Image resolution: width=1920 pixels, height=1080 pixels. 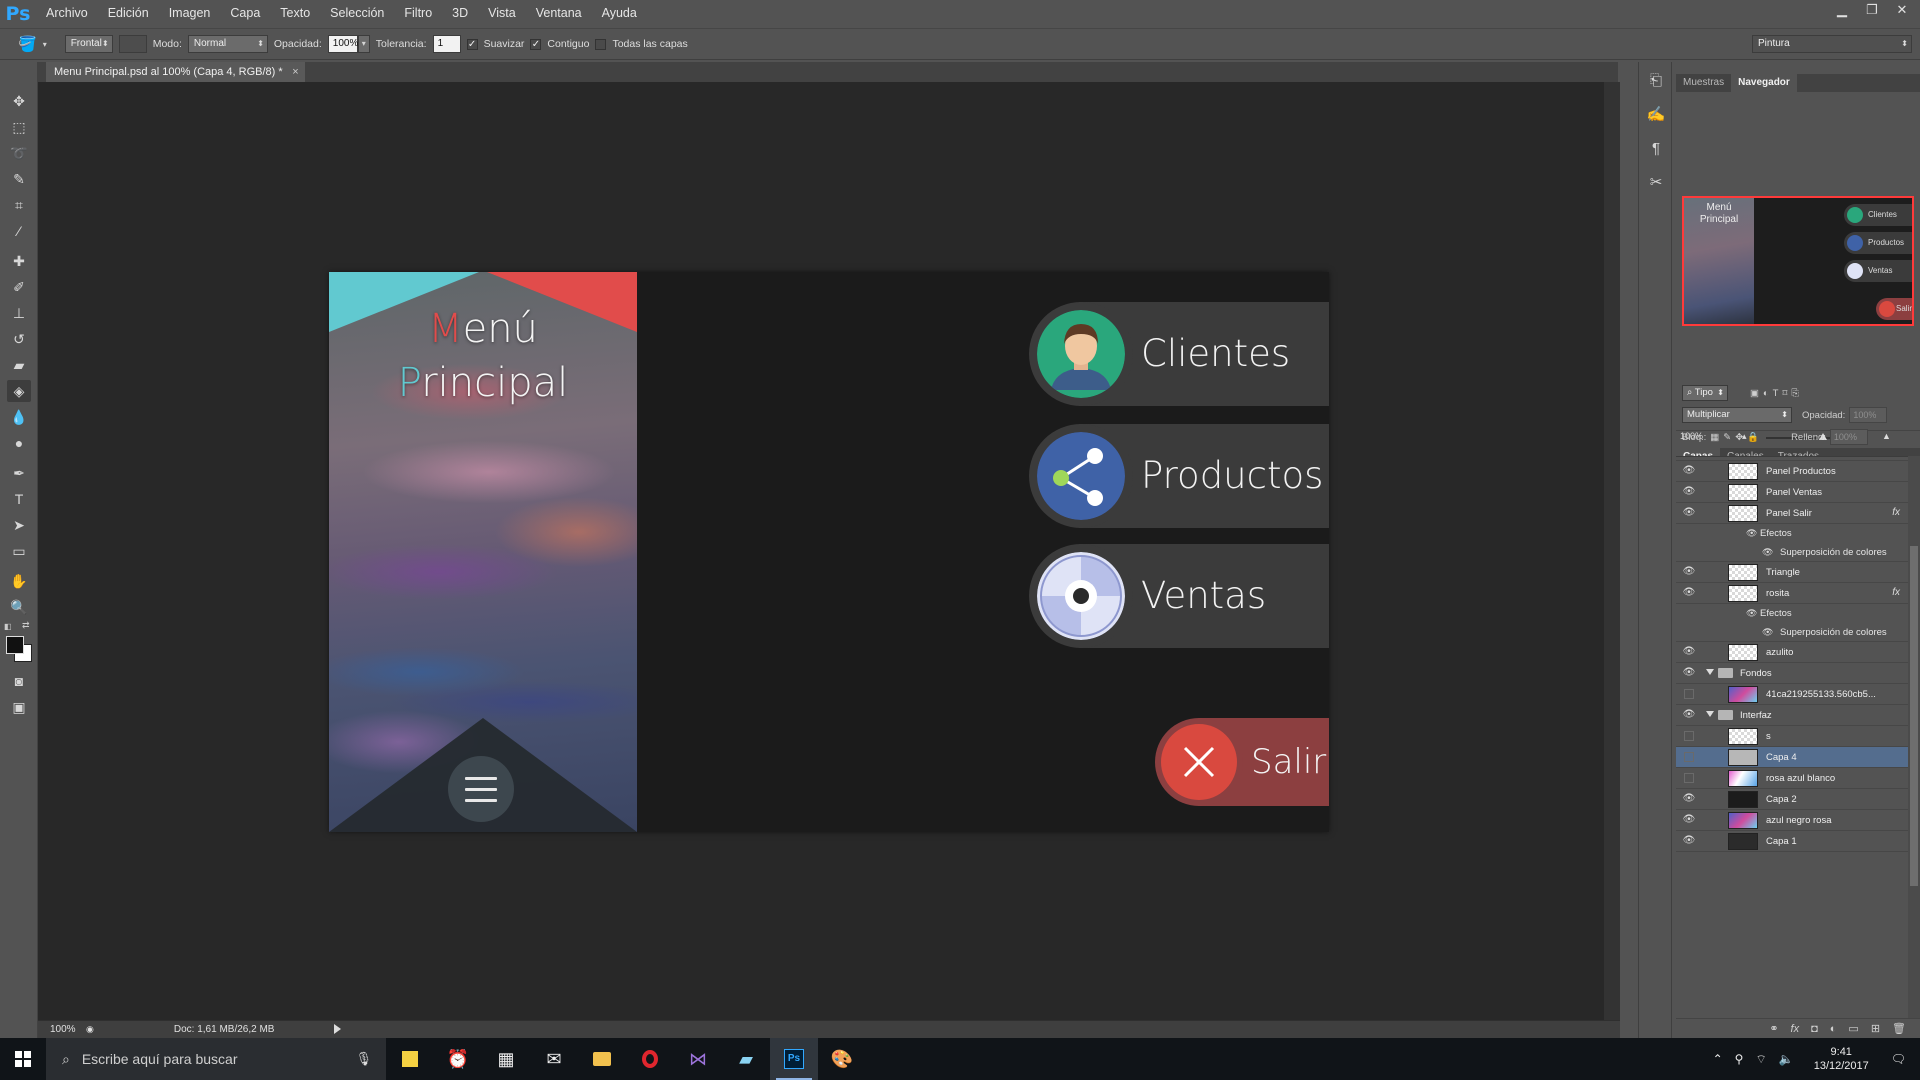 I want to click on opera-browser-app-icon, so click(x=650, y=1059).